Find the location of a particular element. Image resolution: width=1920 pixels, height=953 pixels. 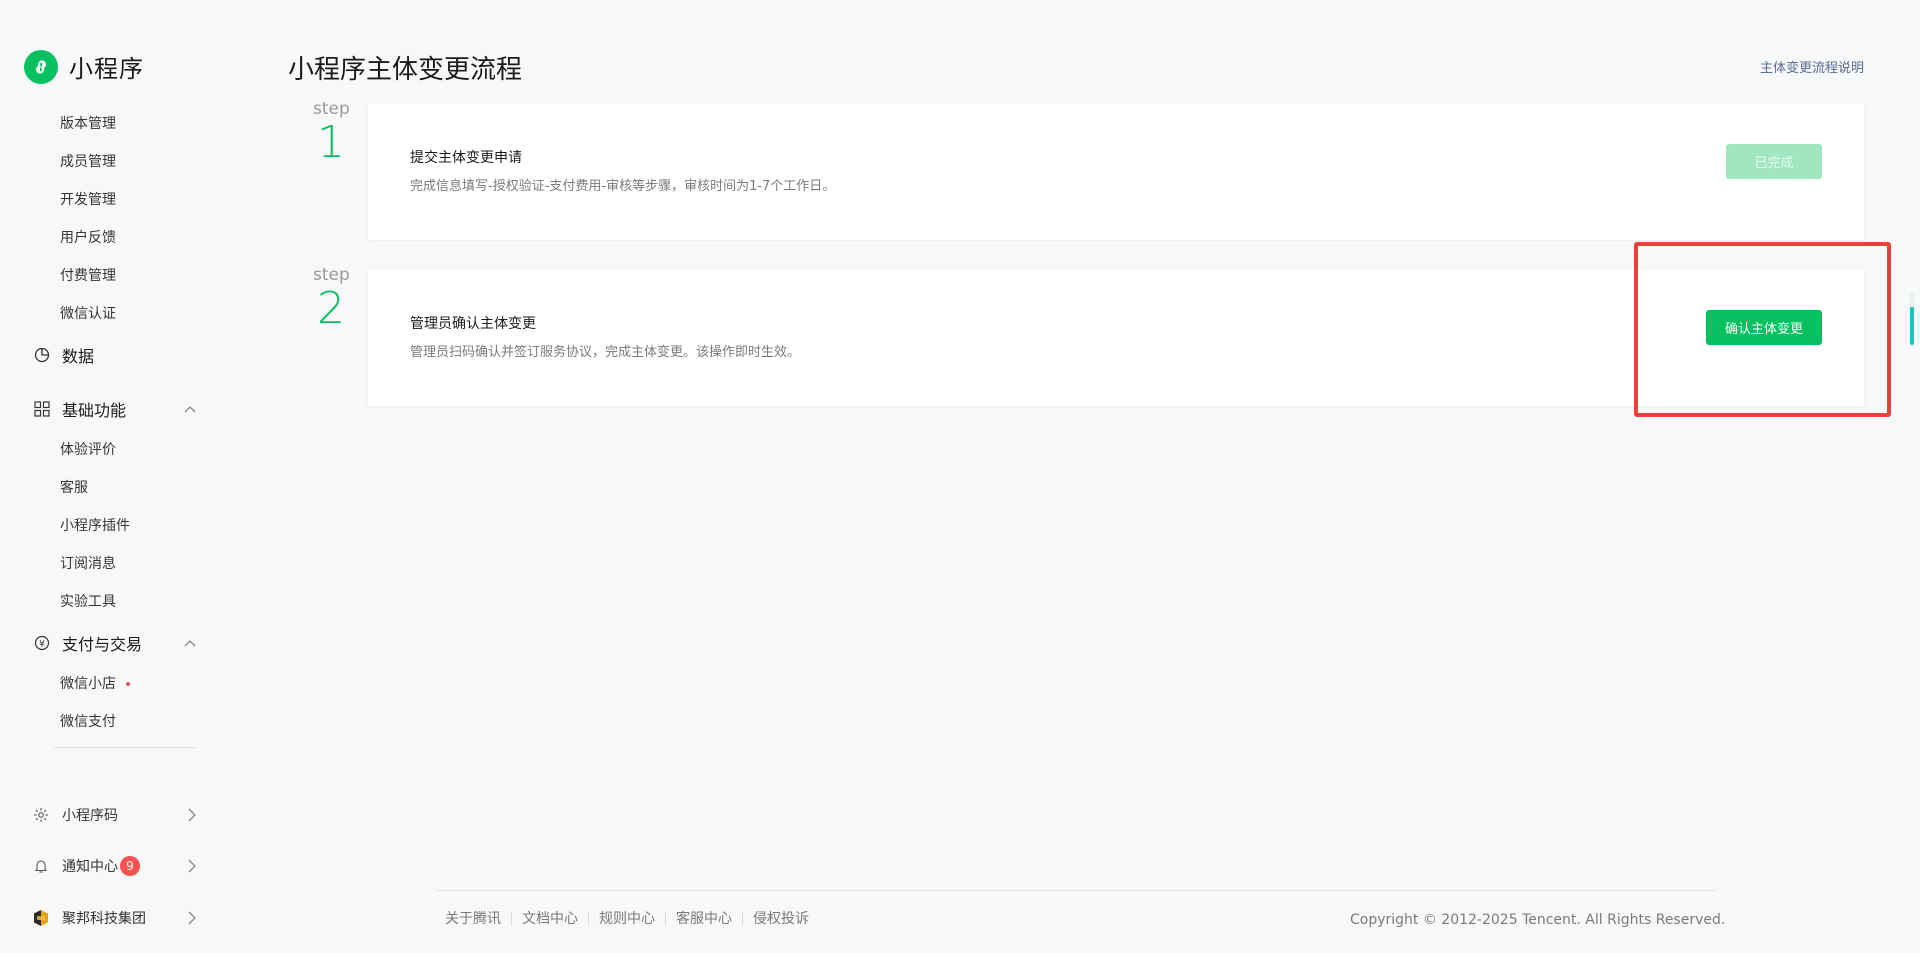

account-entry: 聚邦科技集团 is located at coordinates (114, 918).